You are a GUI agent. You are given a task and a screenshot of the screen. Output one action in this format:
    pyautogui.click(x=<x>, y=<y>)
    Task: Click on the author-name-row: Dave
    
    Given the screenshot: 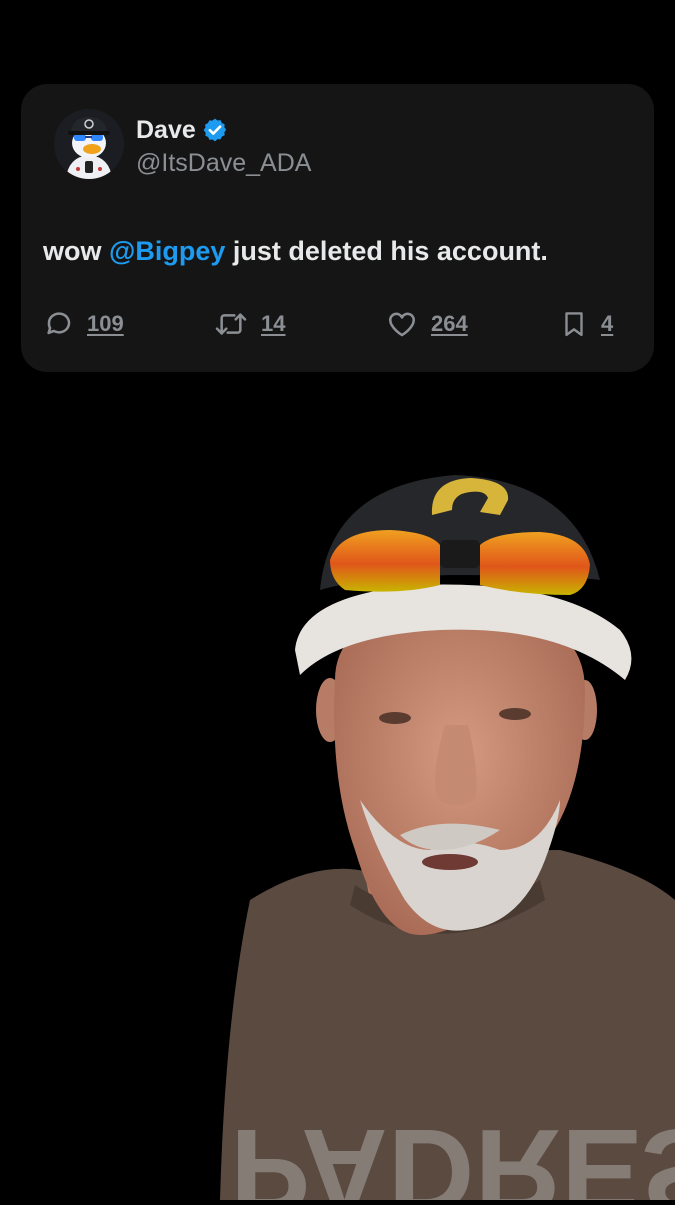 What is the action you would take?
    pyautogui.click(x=182, y=130)
    